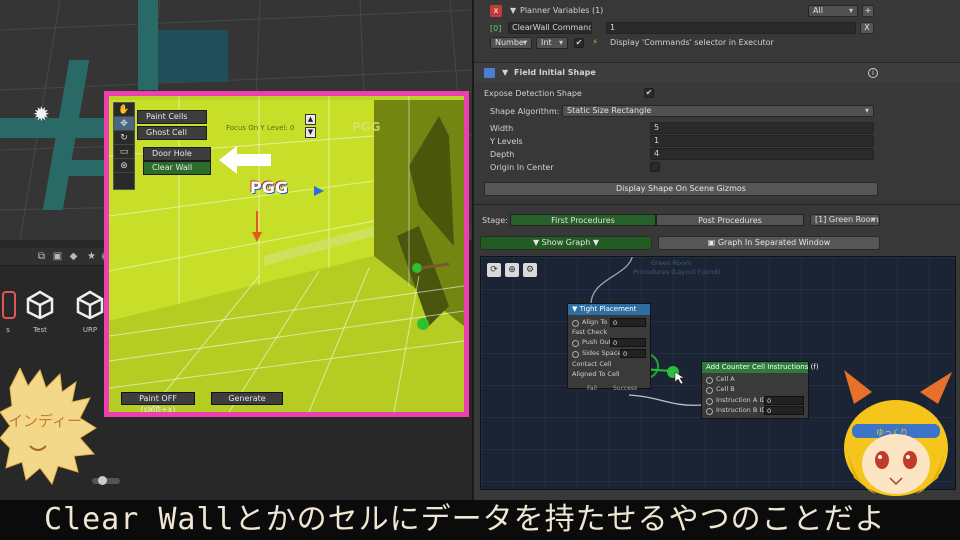  Describe the element at coordinates (511, 43) in the screenshot. I see `variable-type-dropdown: Number` at that location.